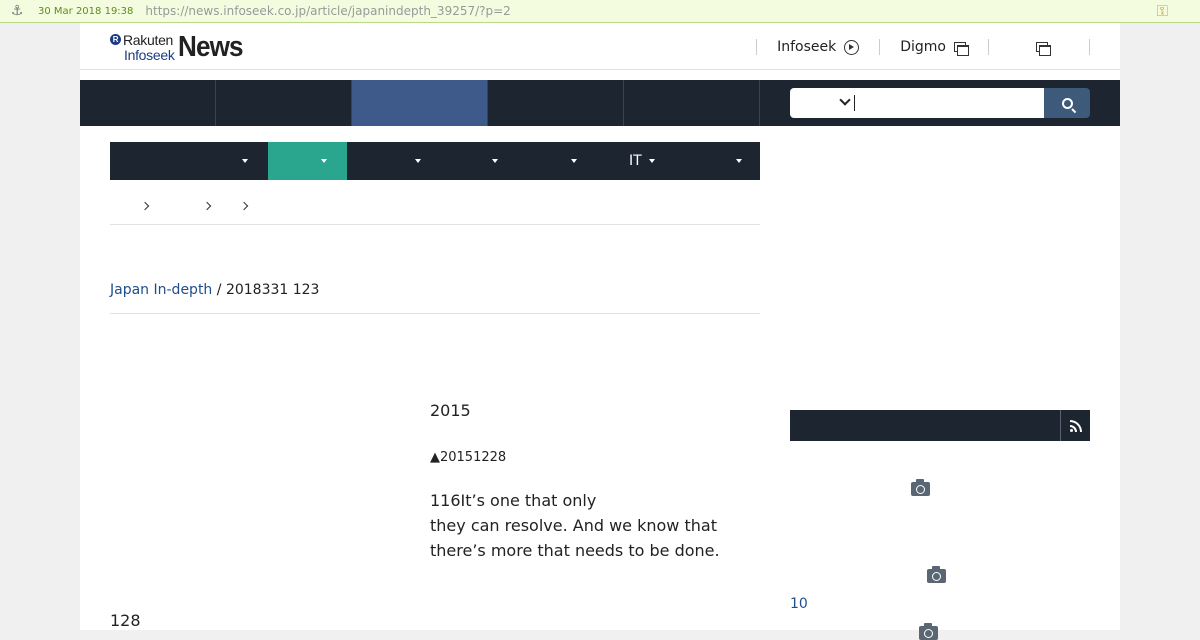 The width and height of the screenshot is (1200, 640). I want to click on logo-news: News, so click(210, 46).